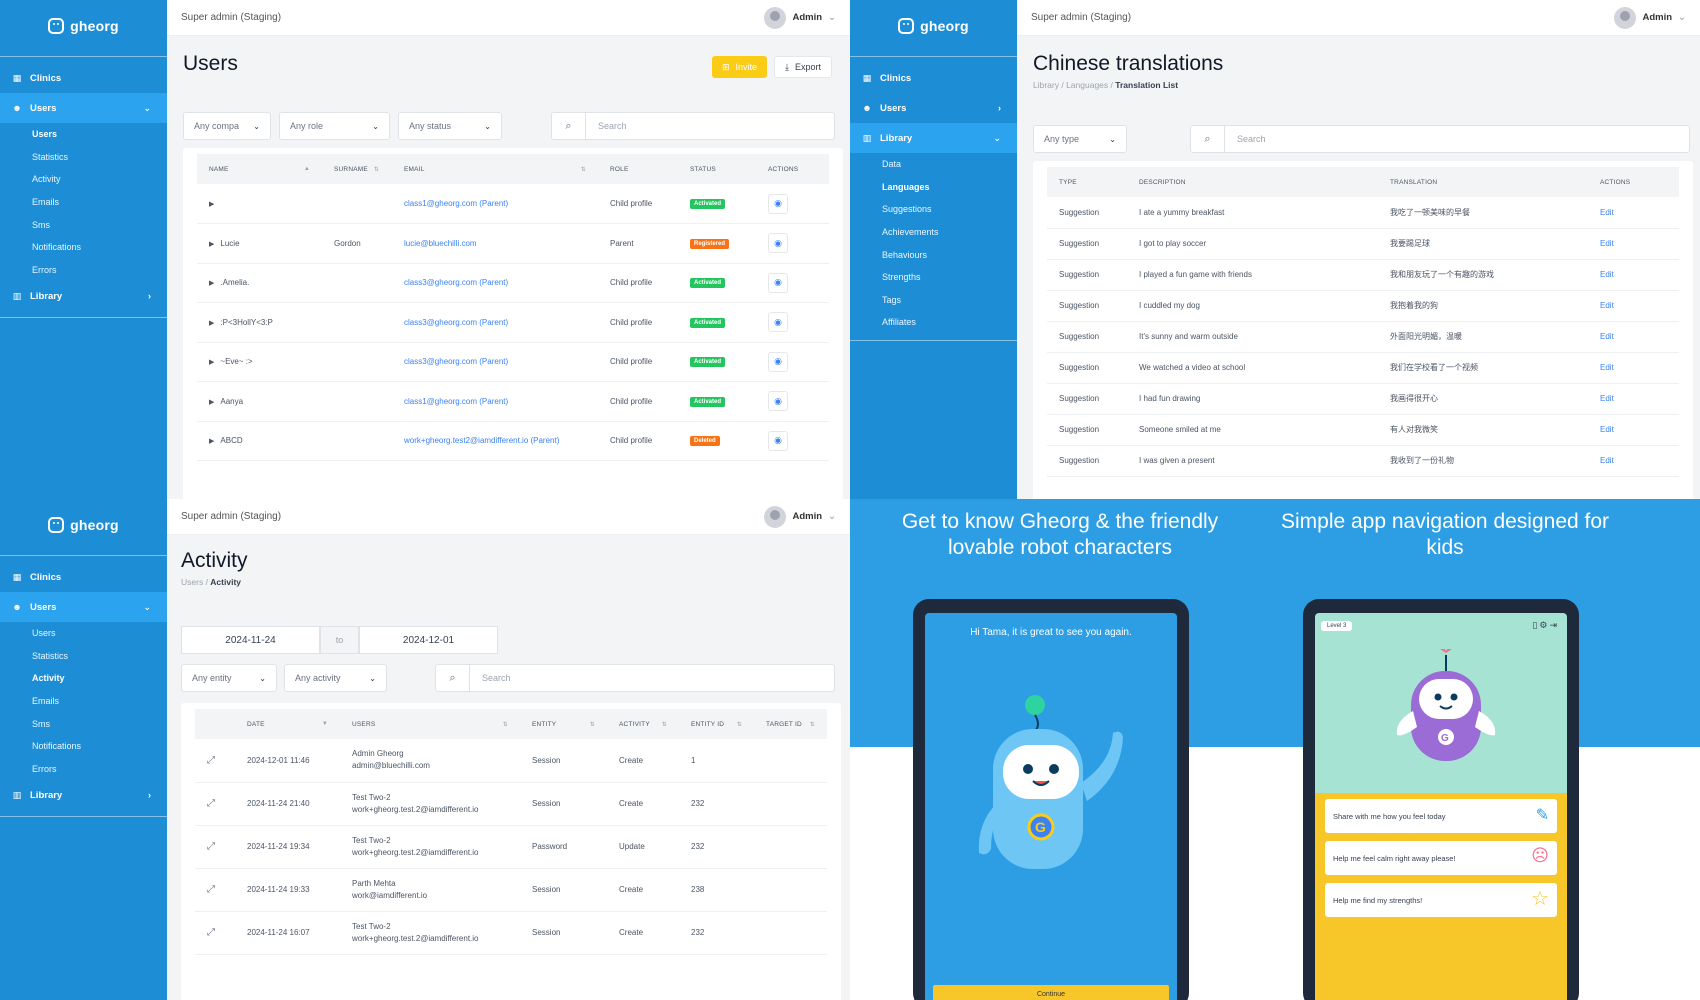 Image resolution: width=1700 pixels, height=1000 pixels. What do you see at coordinates (933, 254) in the screenshot?
I see `sidebar-sub-behaviours: Behaviours` at bounding box center [933, 254].